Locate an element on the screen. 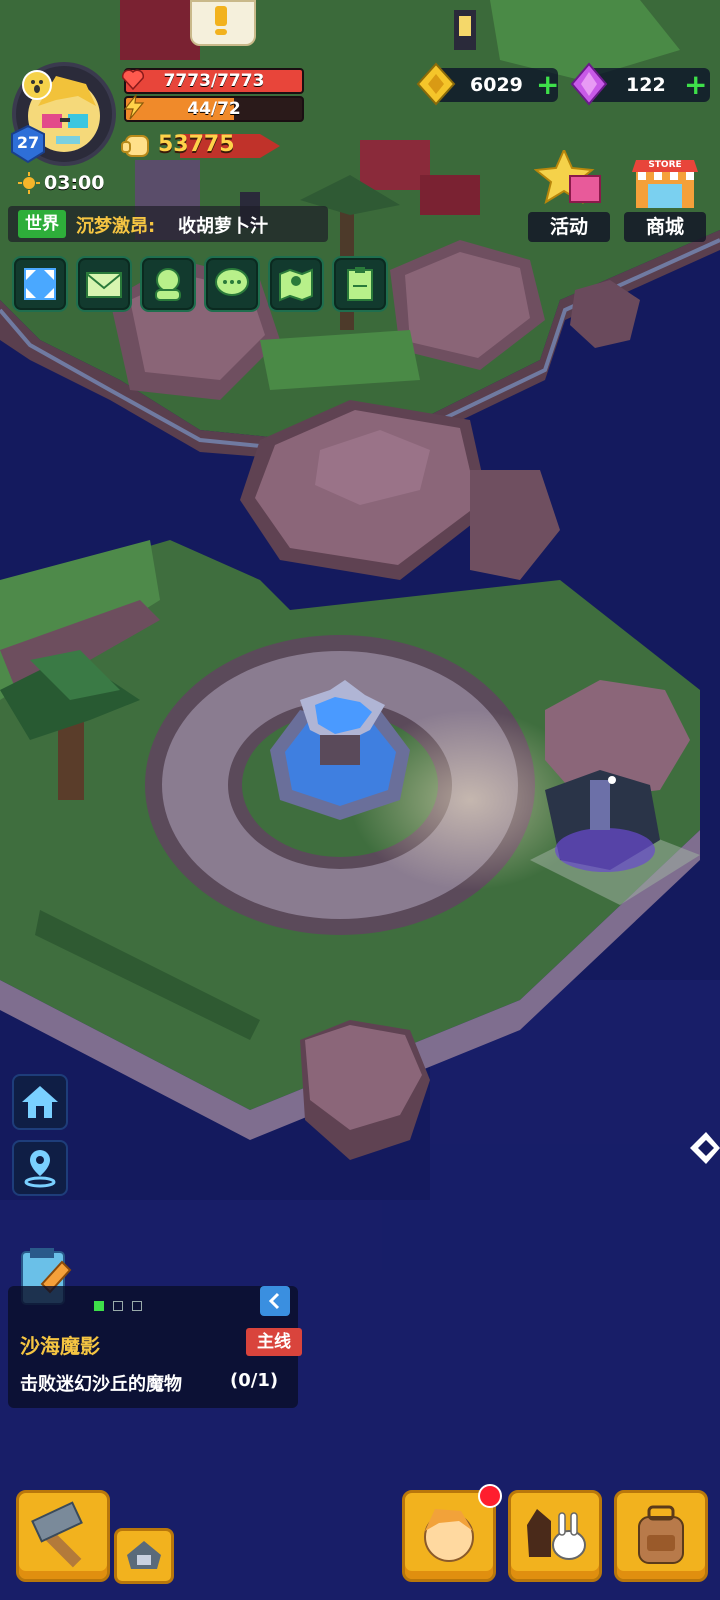 This screenshot has width=720, height=1600. events-label: 活动 is located at coordinates (569, 227).